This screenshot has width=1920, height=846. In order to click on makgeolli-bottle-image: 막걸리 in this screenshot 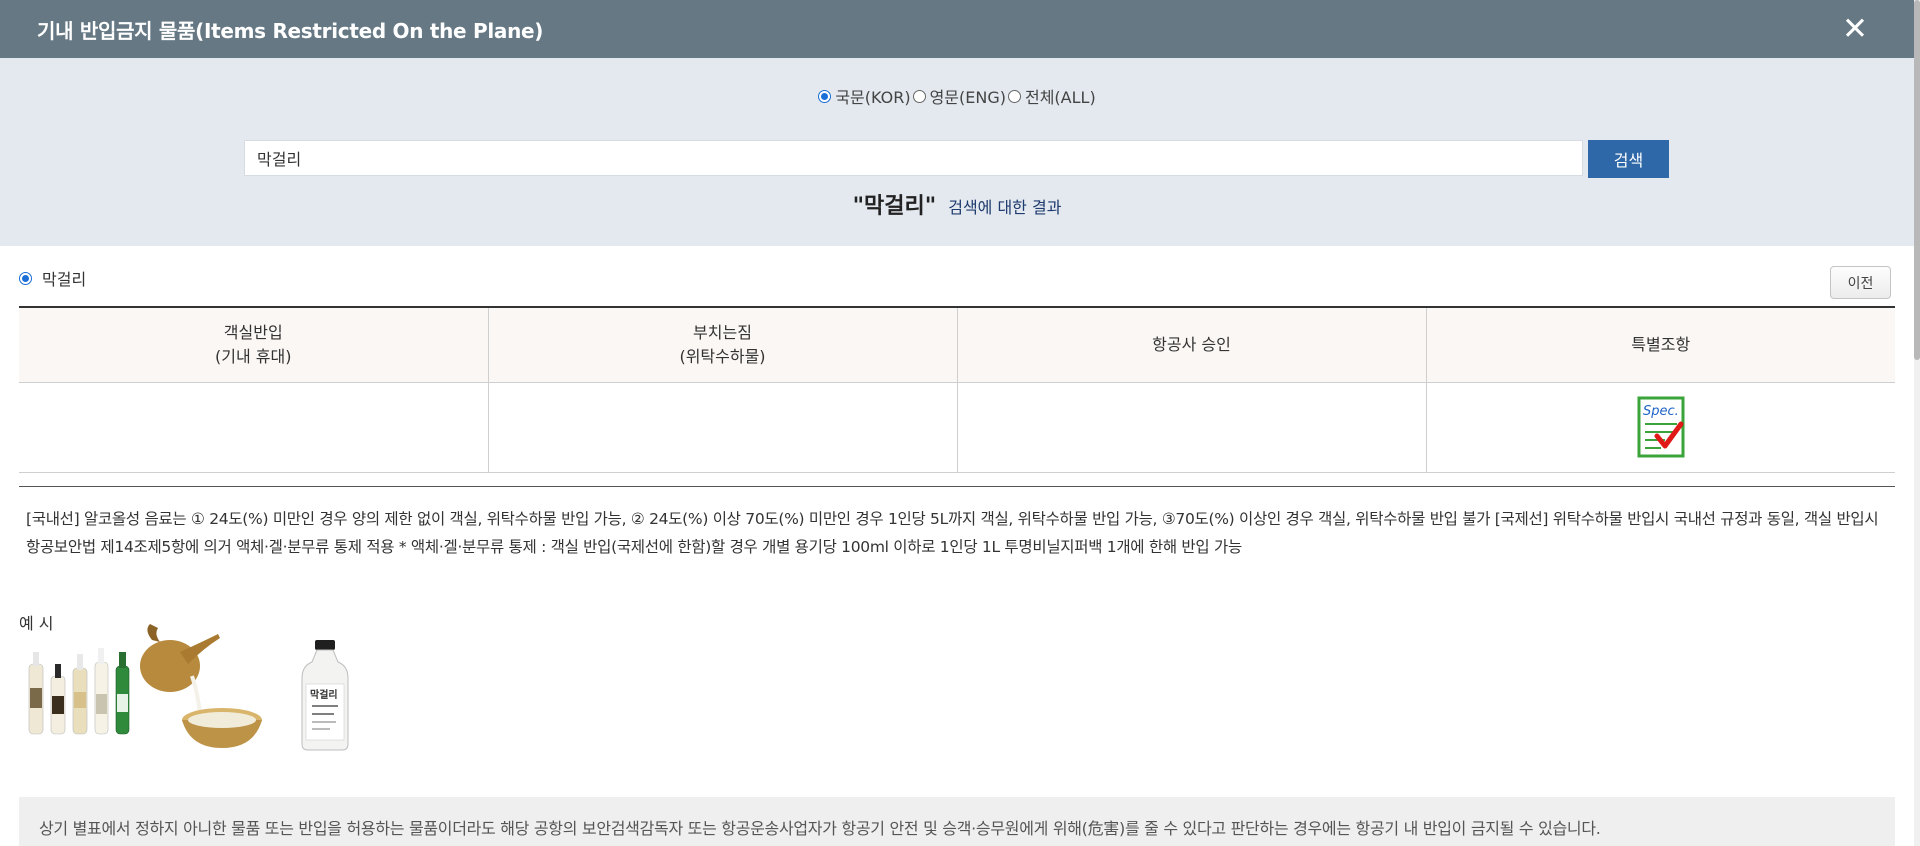, I will do `click(325, 694)`.